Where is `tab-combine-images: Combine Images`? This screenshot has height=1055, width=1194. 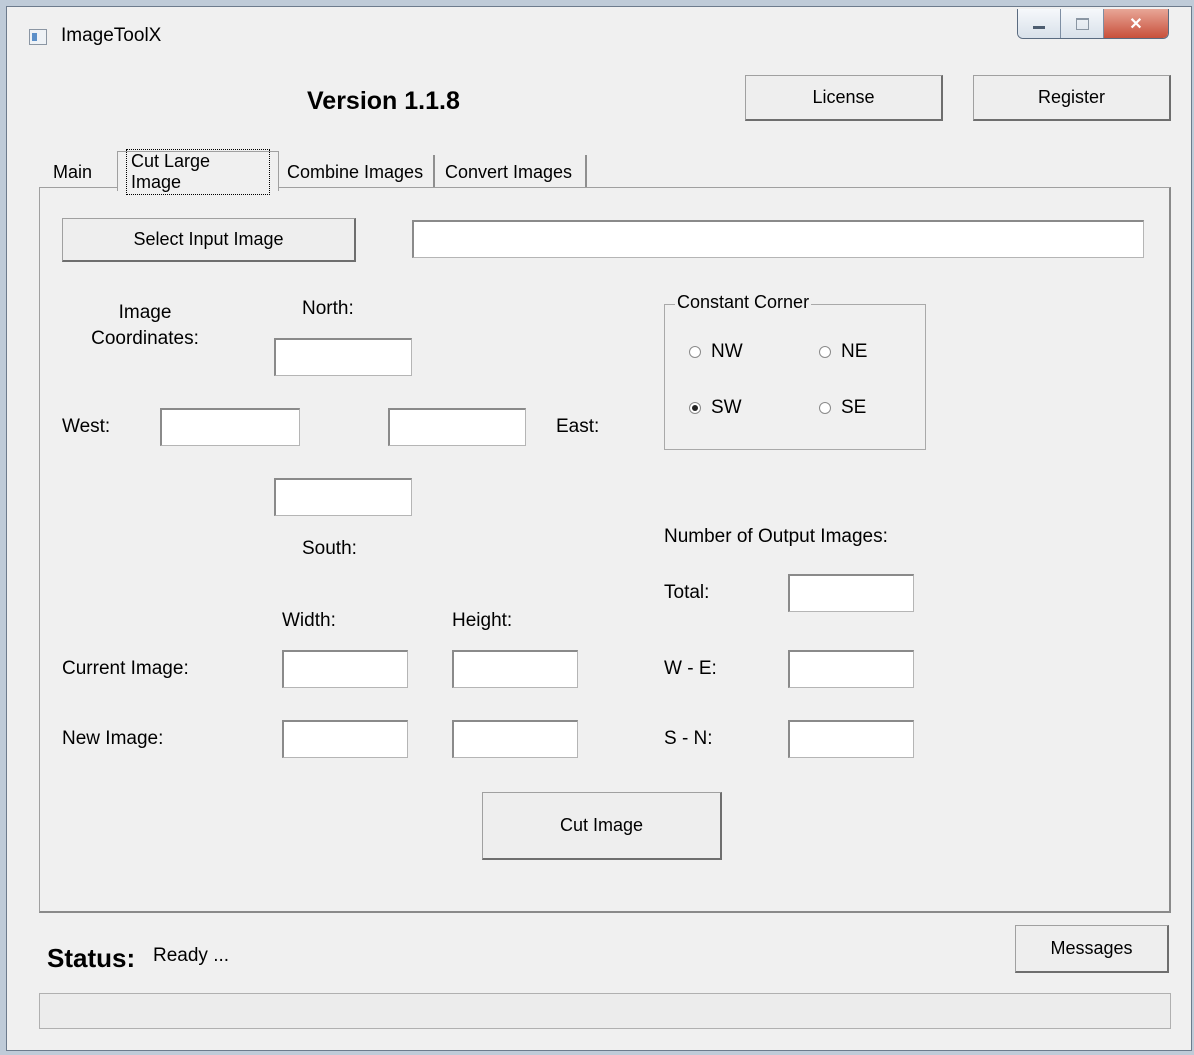
tab-combine-images: Combine Images is located at coordinates (357, 172).